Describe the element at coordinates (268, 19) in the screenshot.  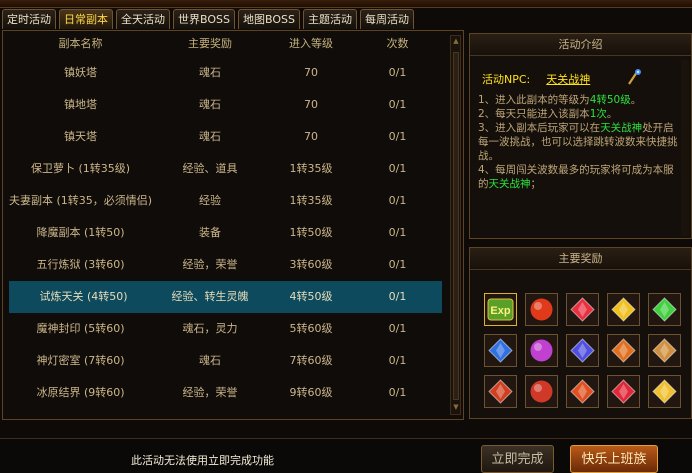
I see `tab-map-boss: 地图BOSS` at that location.